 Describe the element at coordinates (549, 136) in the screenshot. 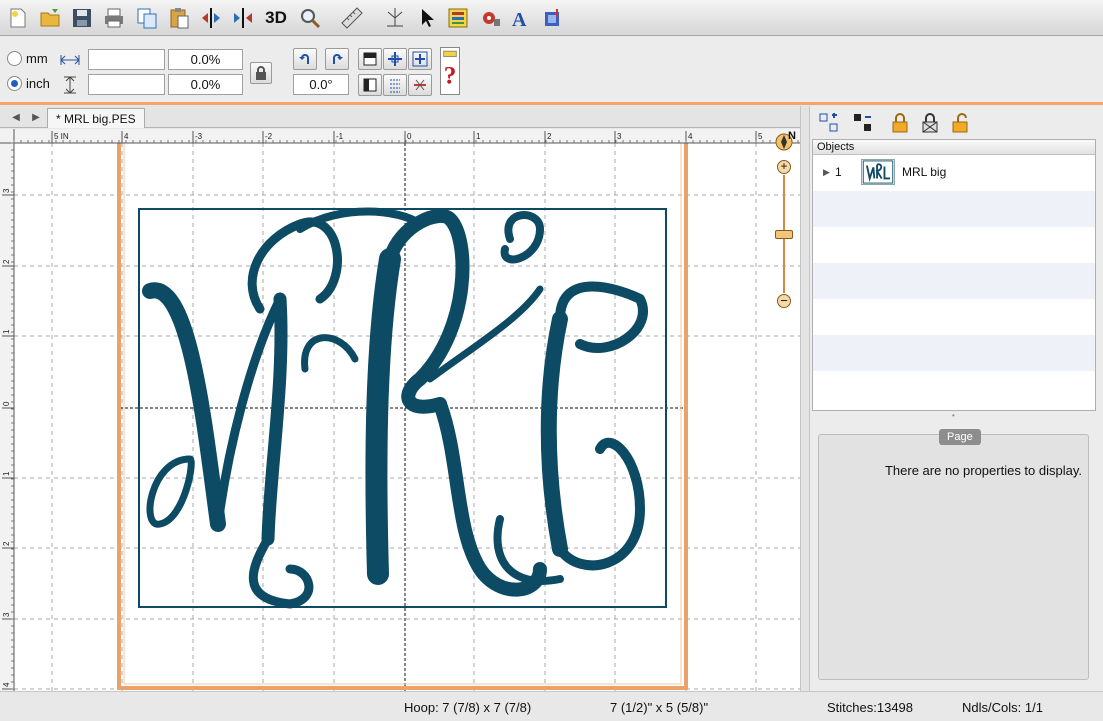

I see `top-ruler-label: 2` at that location.